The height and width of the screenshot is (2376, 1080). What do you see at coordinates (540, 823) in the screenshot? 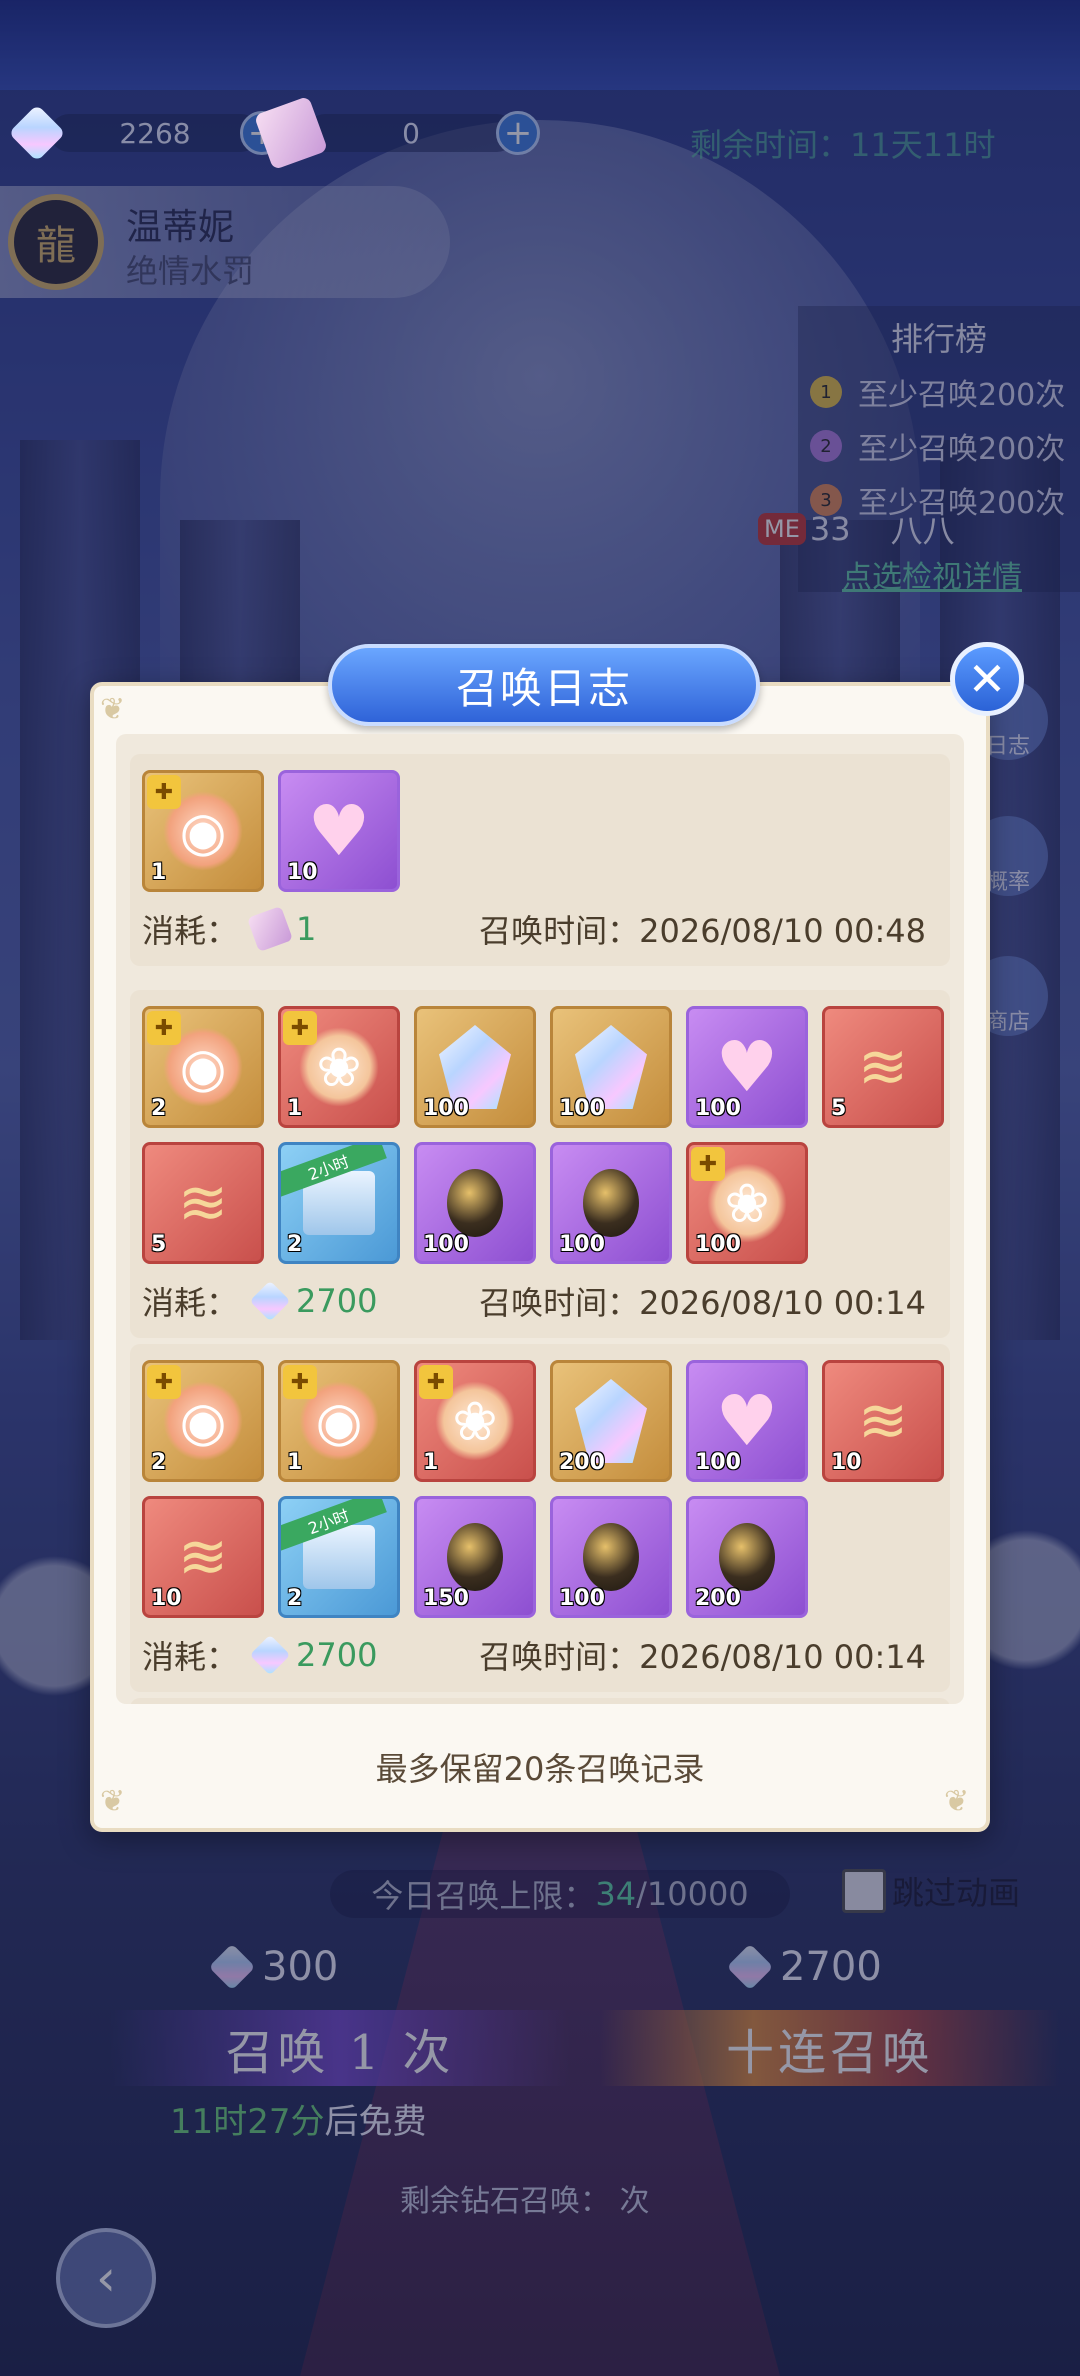
I see `reward-items: ◉ ✚ 1 ♥ 10` at bounding box center [540, 823].